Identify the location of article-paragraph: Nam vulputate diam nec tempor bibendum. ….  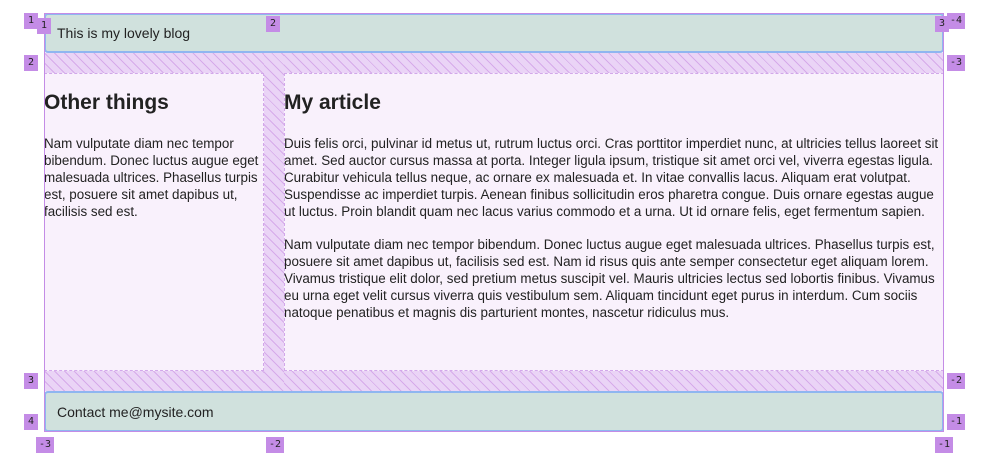
(609, 278).